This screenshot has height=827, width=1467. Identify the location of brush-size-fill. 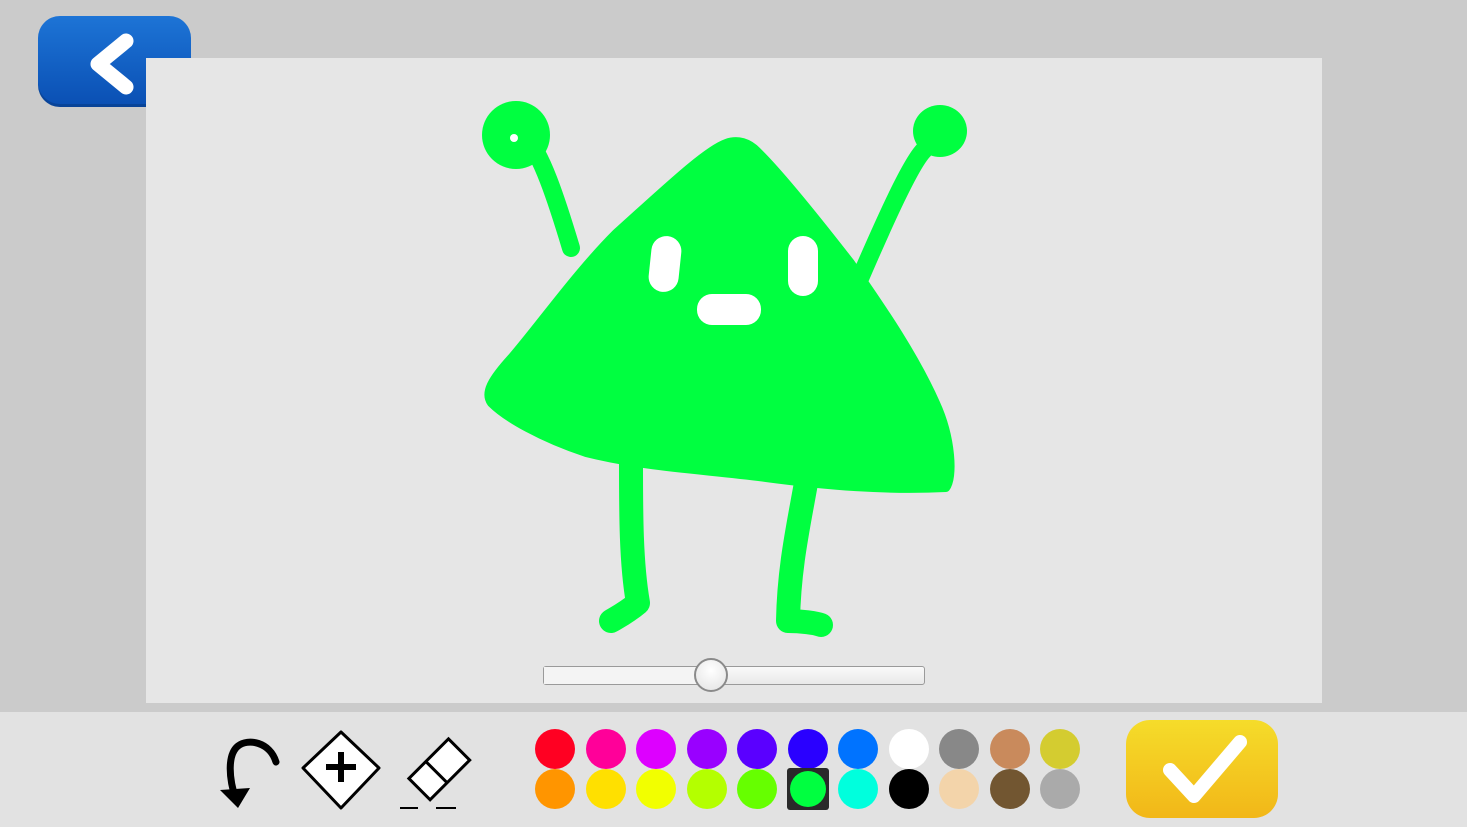
(628, 675).